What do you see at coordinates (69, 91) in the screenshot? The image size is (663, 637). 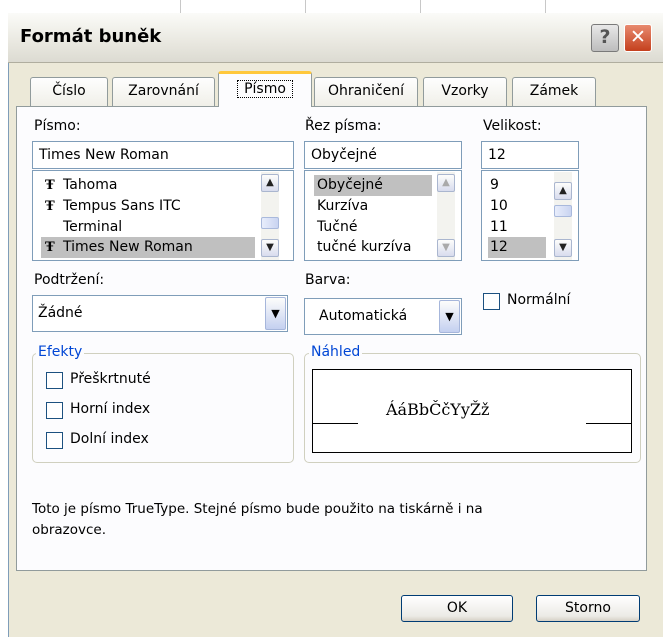 I see `tab-cislo: Číslo` at bounding box center [69, 91].